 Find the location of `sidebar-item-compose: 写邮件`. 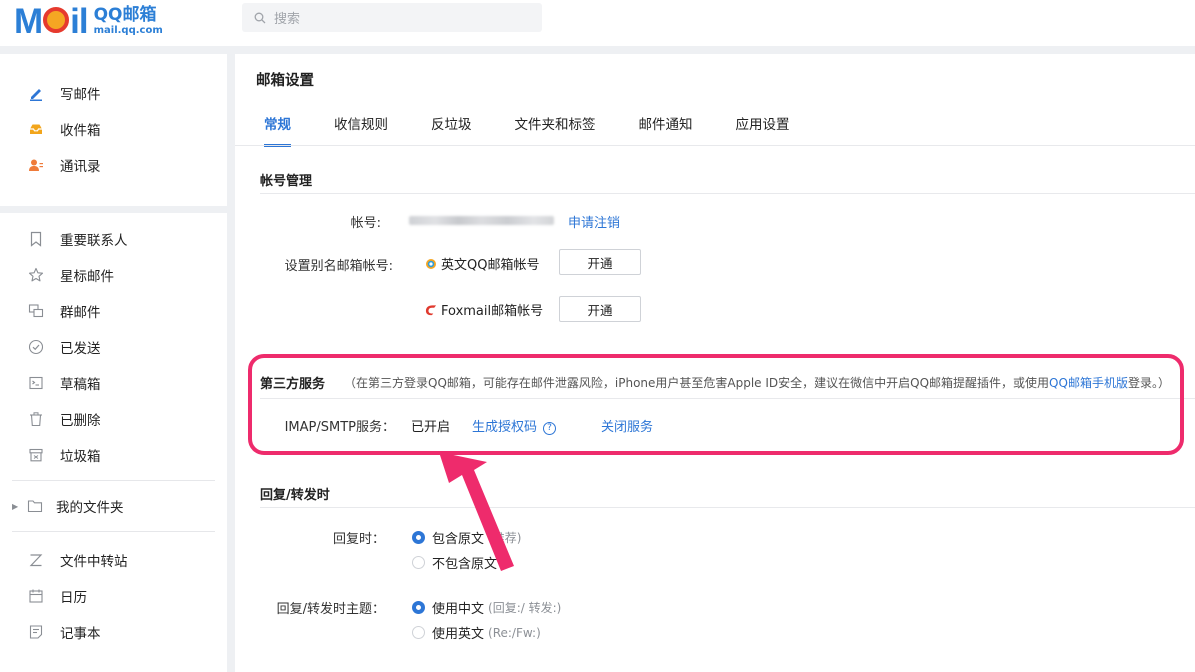

sidebar-item-compose: 写邮件 is located at coordinates (113, 93).